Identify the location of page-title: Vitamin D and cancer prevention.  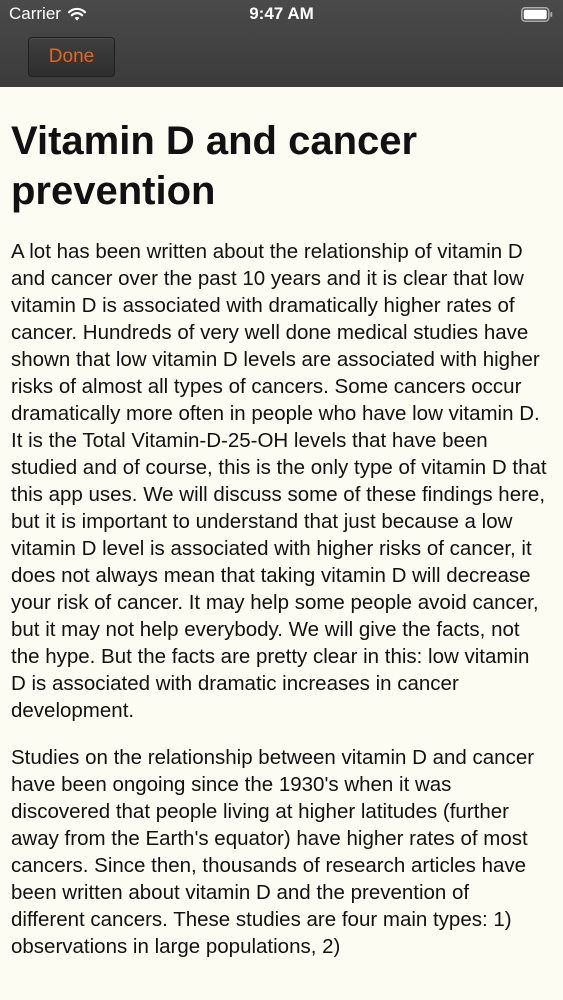
(214, 166).